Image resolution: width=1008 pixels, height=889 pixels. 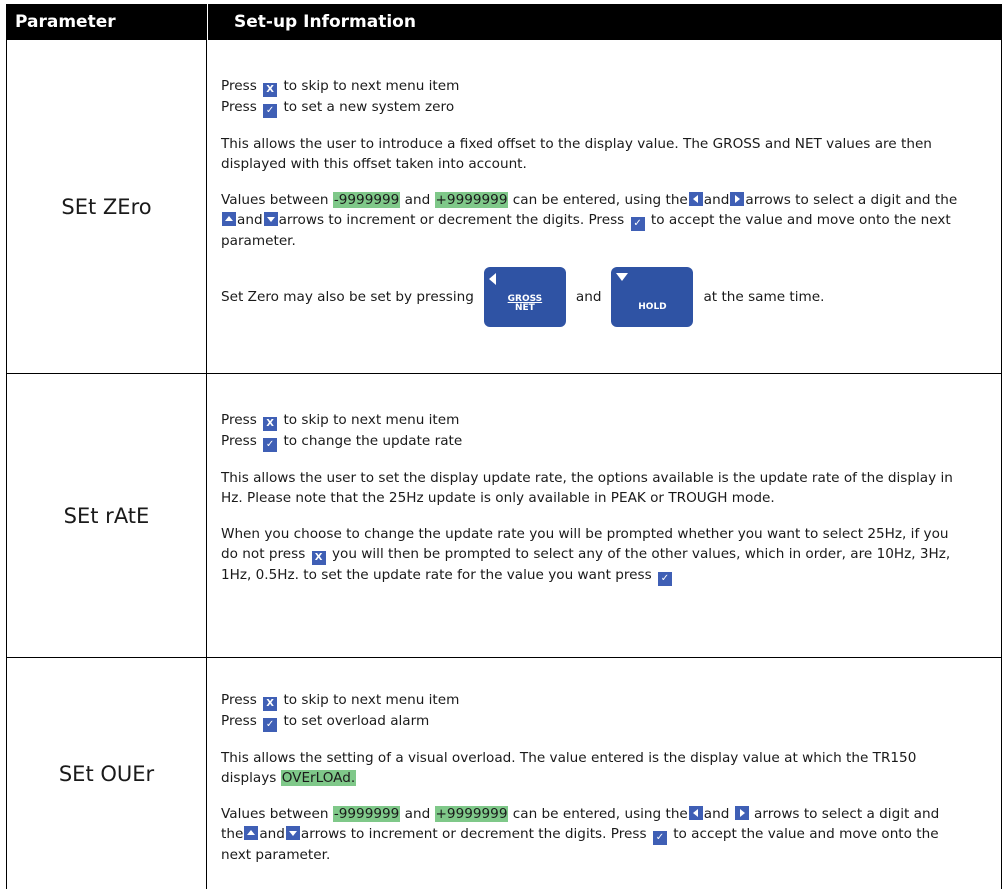 What do you see at coordinates (652, 307) in the screenshot?
I see `key-label-hold: HOLD` at bounding box center [652, 307].